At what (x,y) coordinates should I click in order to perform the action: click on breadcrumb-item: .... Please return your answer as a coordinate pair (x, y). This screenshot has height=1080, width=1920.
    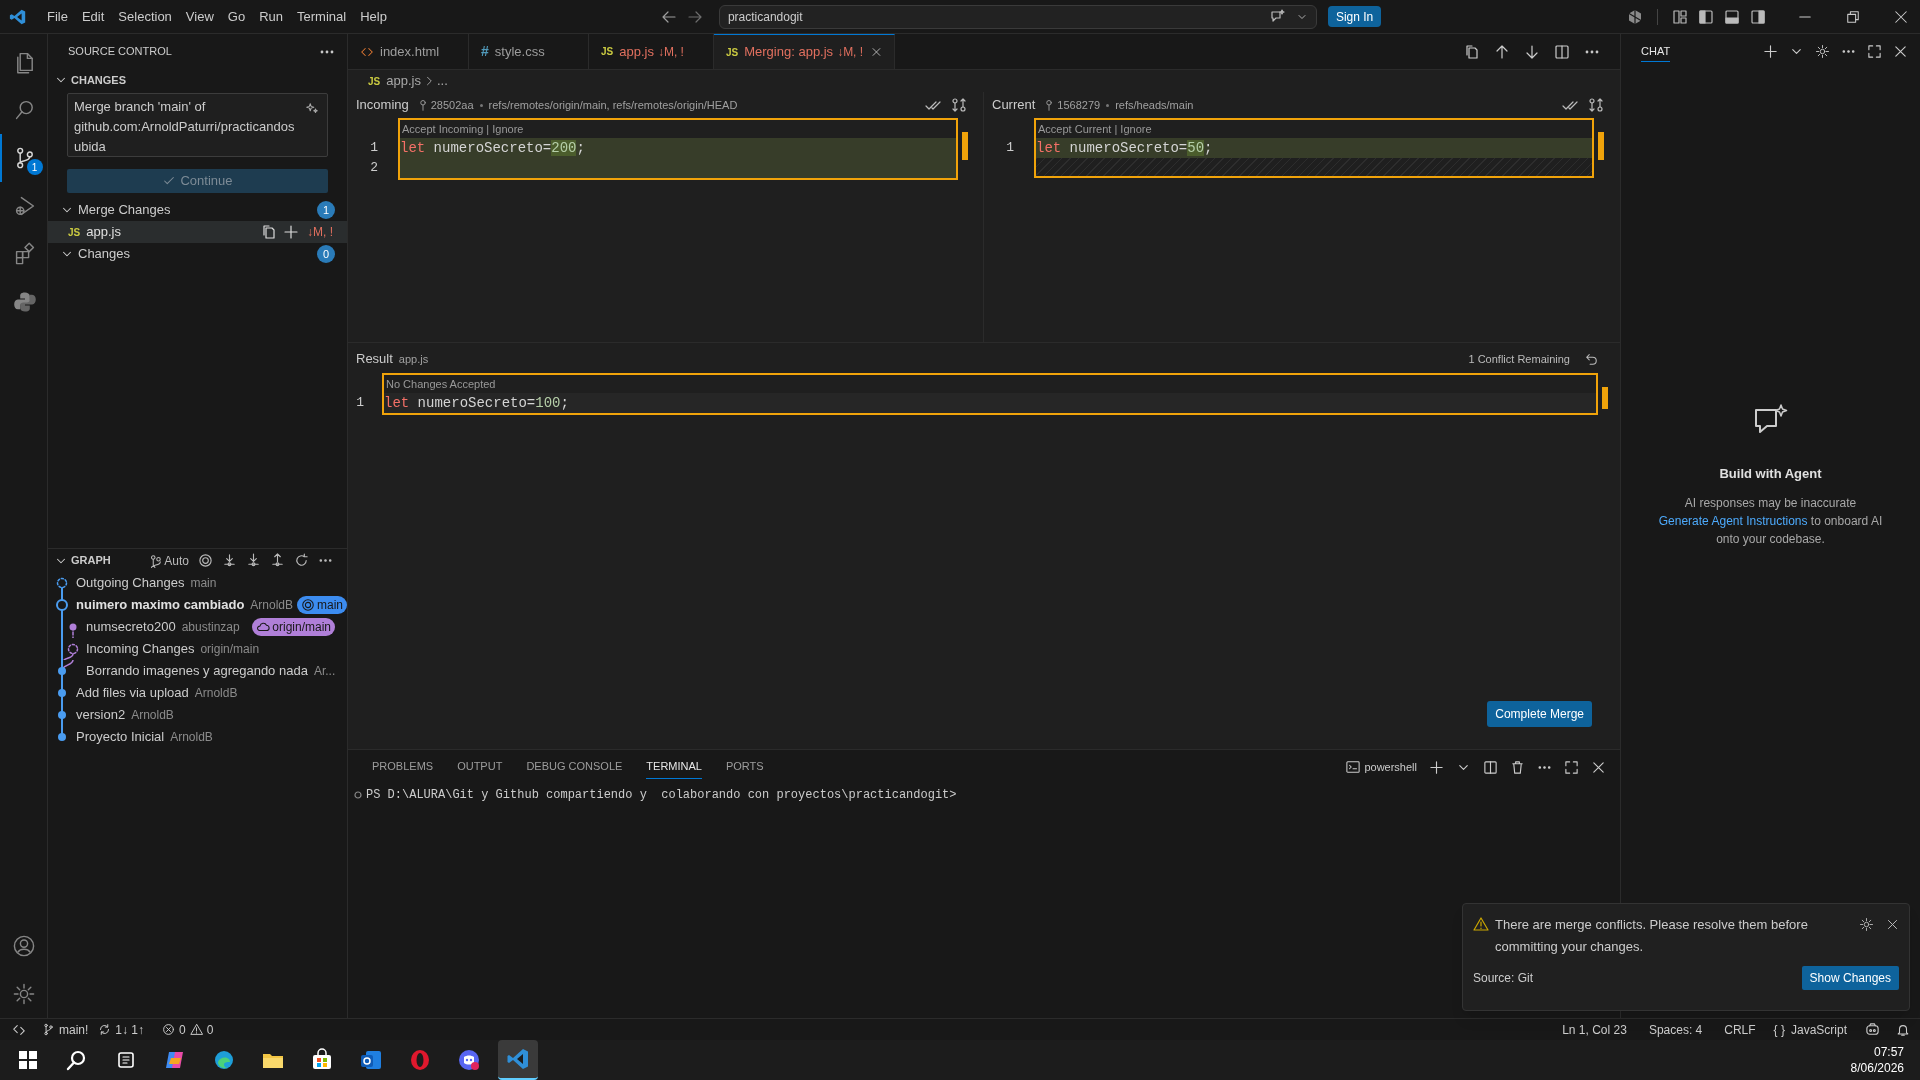
    Looking at the image, I should click on (442, 81).